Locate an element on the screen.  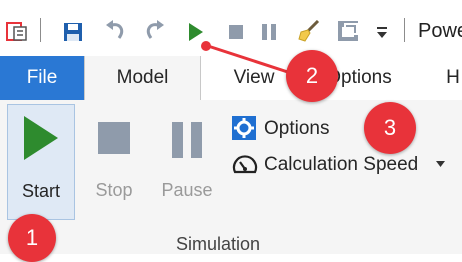
stop-icon is located at coordinates (114, 138).